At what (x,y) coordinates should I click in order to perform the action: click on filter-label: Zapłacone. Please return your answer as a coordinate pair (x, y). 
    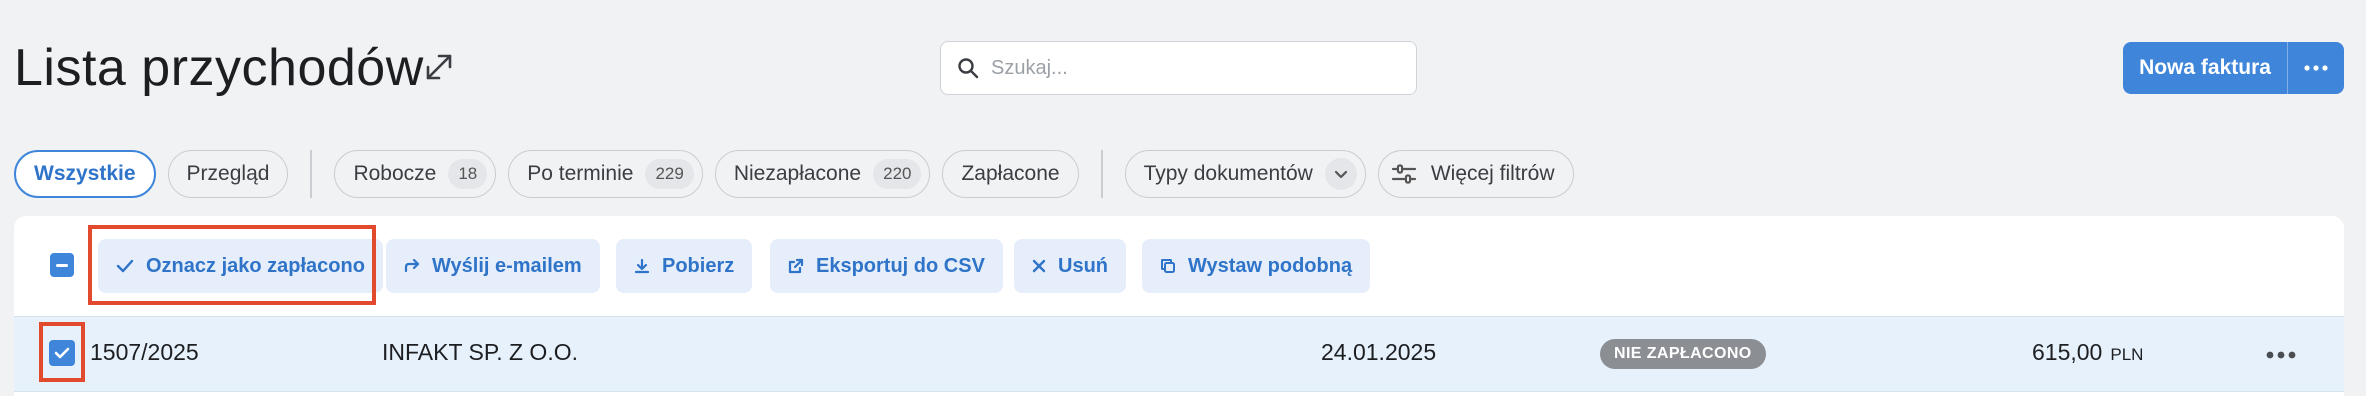
    Looking at the image, I should click on (1010, 173).